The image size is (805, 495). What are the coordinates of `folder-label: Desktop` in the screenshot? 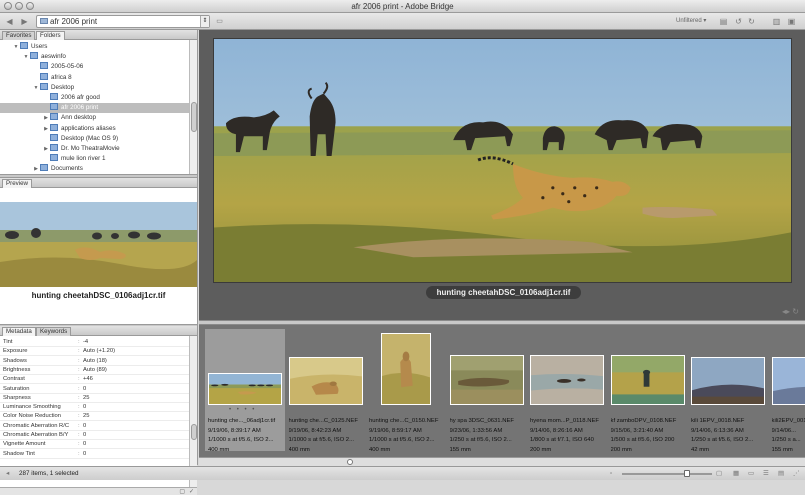 It's located at (62, 87).